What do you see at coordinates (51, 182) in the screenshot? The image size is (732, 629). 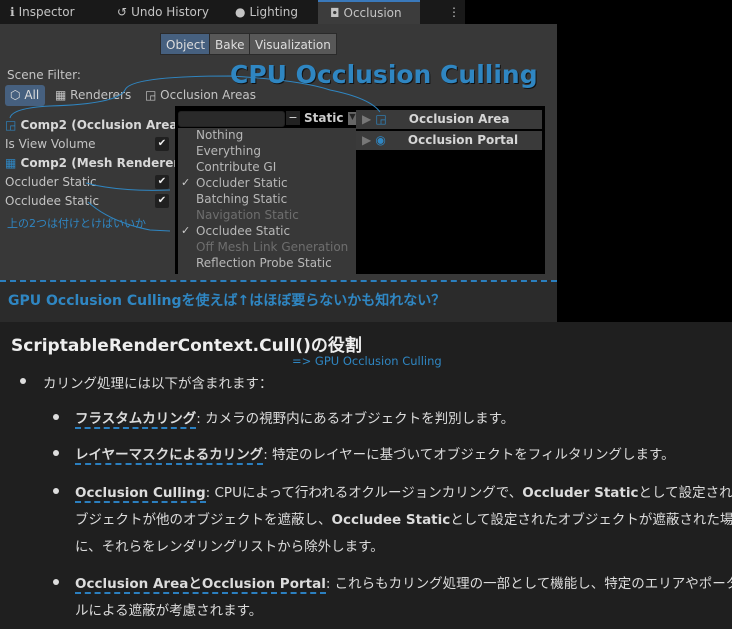 I see `occluder-static-label: Occluder Static` at bounding box center [51, 182].